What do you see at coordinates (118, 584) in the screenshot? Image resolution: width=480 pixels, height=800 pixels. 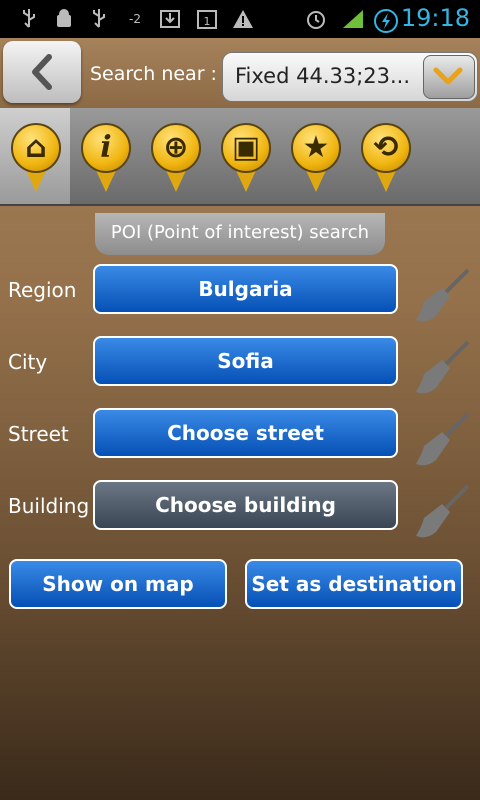 I see `show-on-map-button: Show on map` at bounding box center [118, 584].